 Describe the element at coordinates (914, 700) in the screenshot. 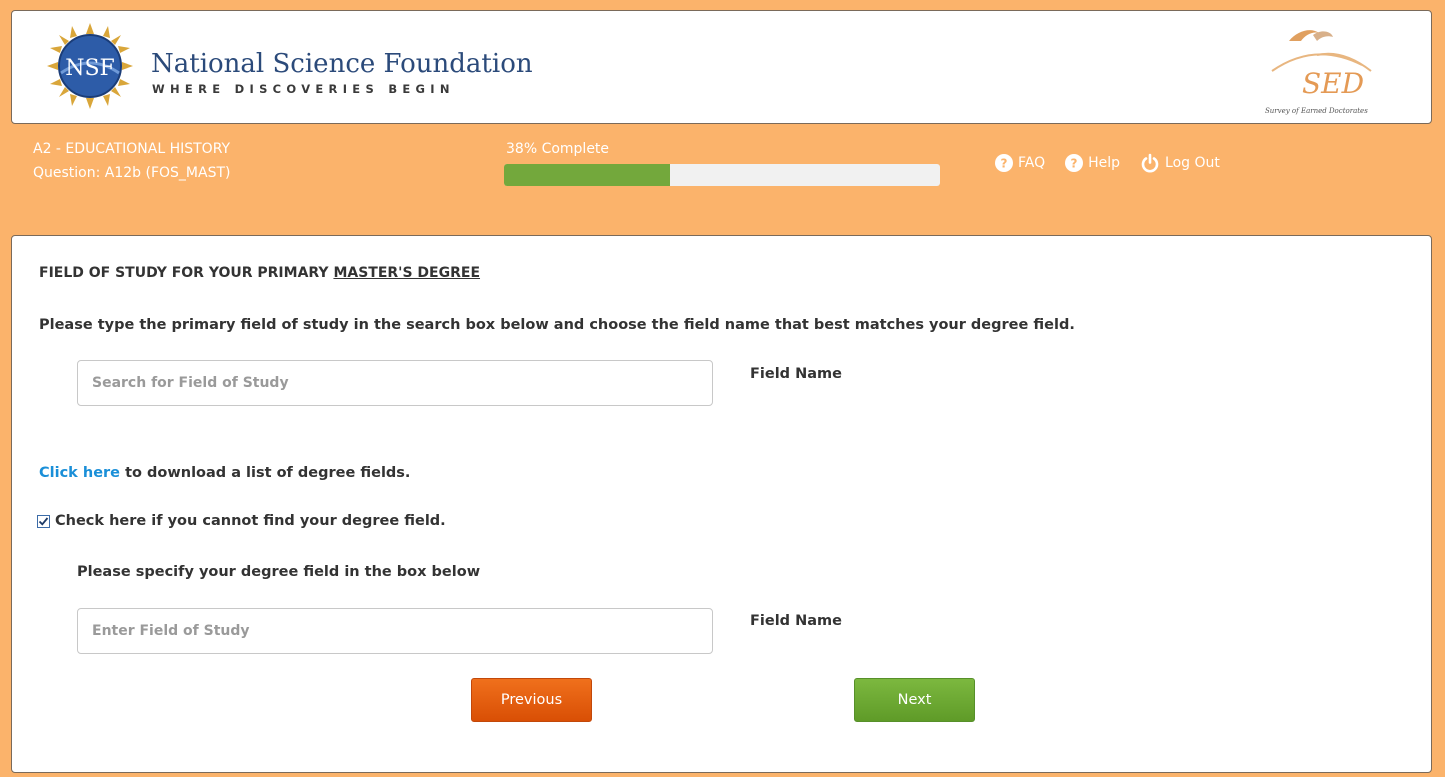

I see `next-button: Next` at that location.